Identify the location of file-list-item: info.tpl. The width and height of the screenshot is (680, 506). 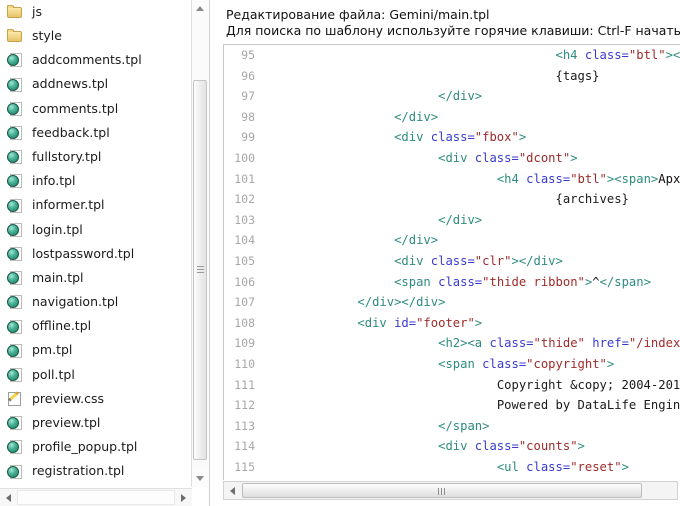
(96, 181).